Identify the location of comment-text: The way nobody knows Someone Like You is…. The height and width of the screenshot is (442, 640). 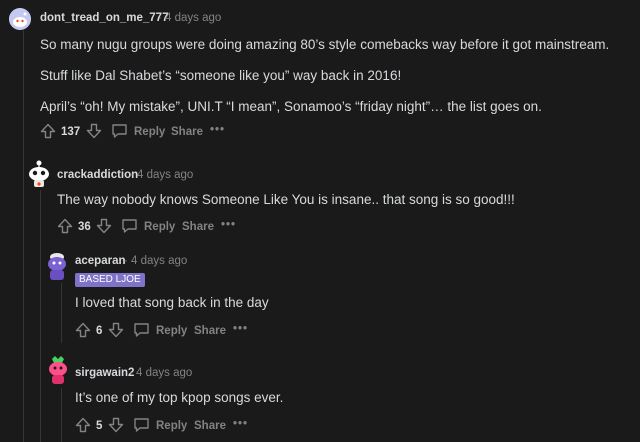
(286, 199).